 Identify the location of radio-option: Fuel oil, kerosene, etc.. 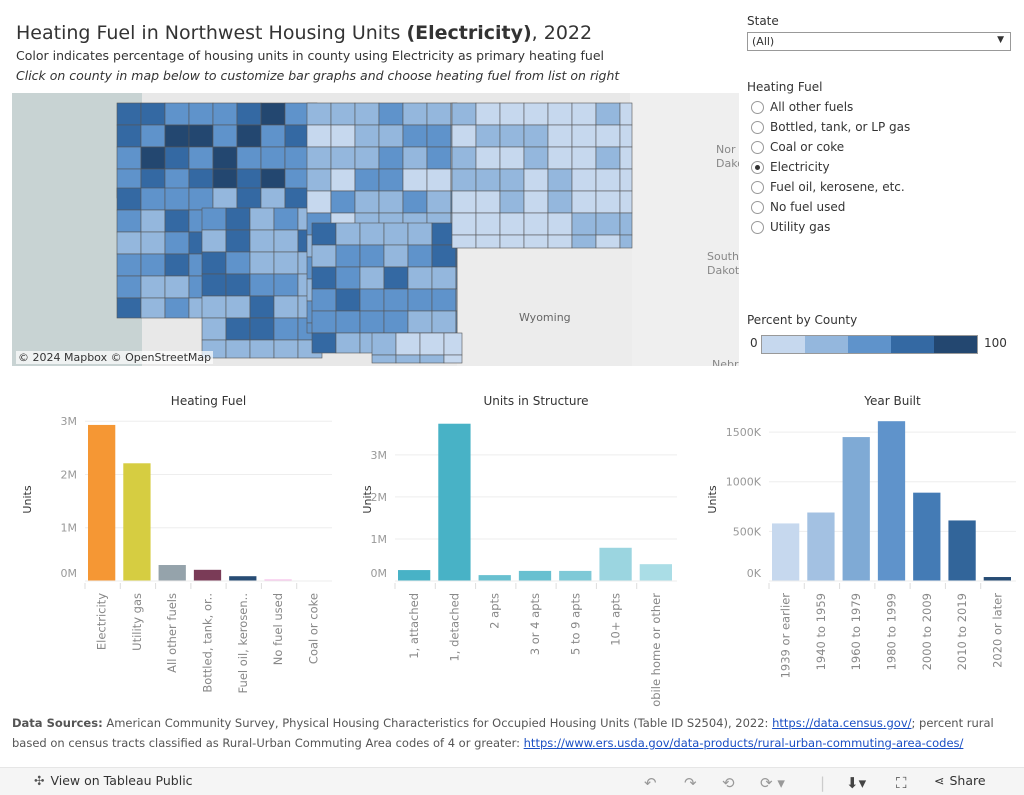
(830, 187).